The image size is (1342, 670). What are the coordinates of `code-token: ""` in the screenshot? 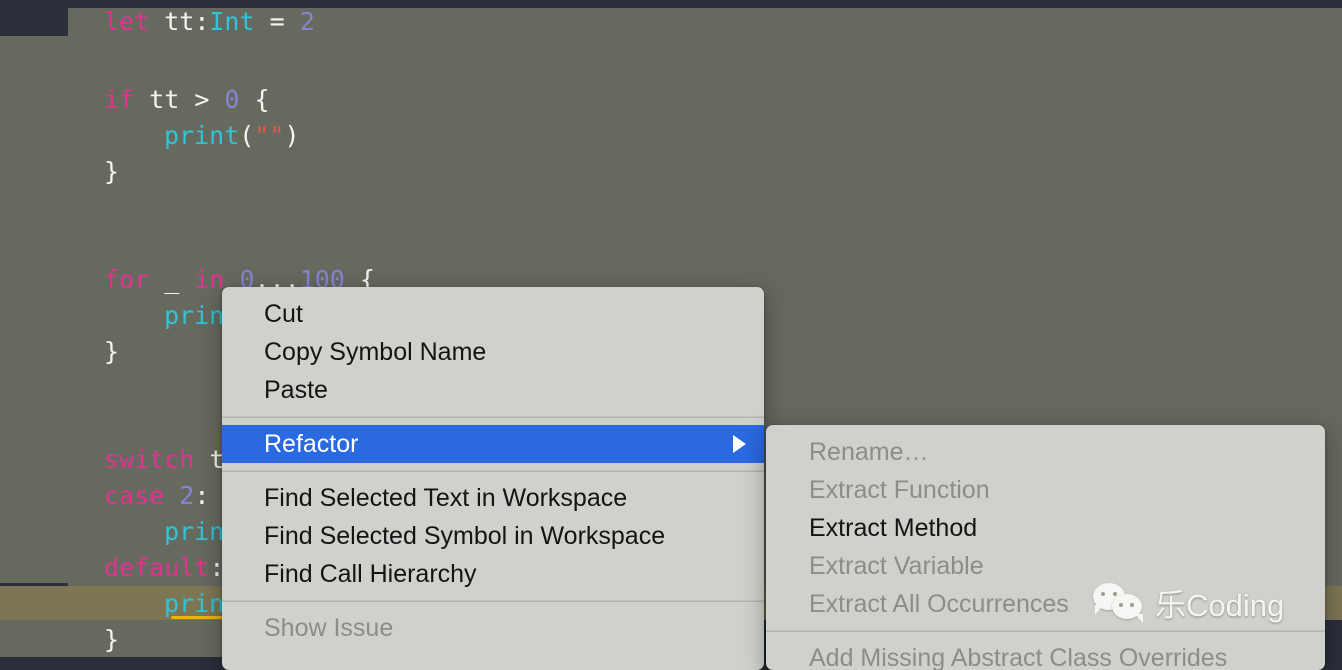 It's located at (269, 135).